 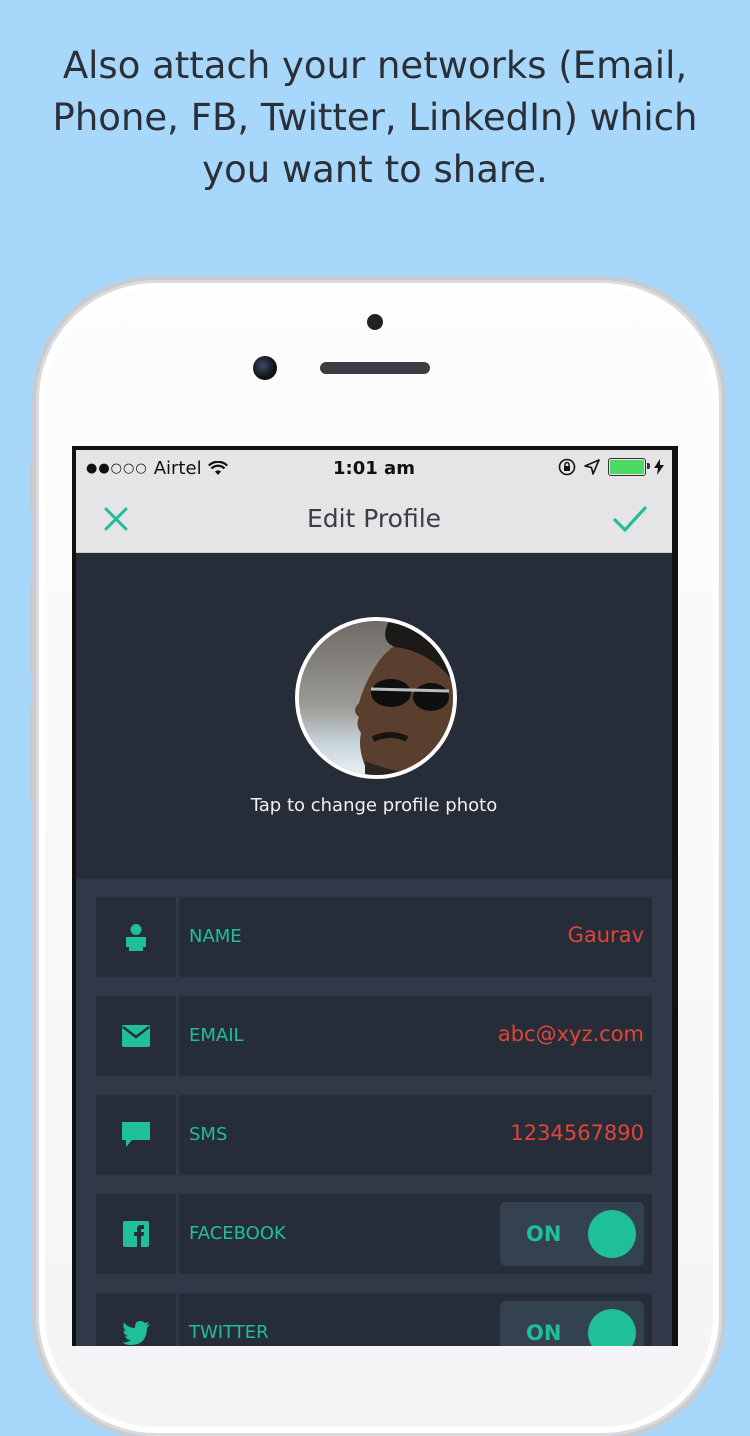 I want to click on twitter-field: TWITTER ON, so click(x=415, y=1319).